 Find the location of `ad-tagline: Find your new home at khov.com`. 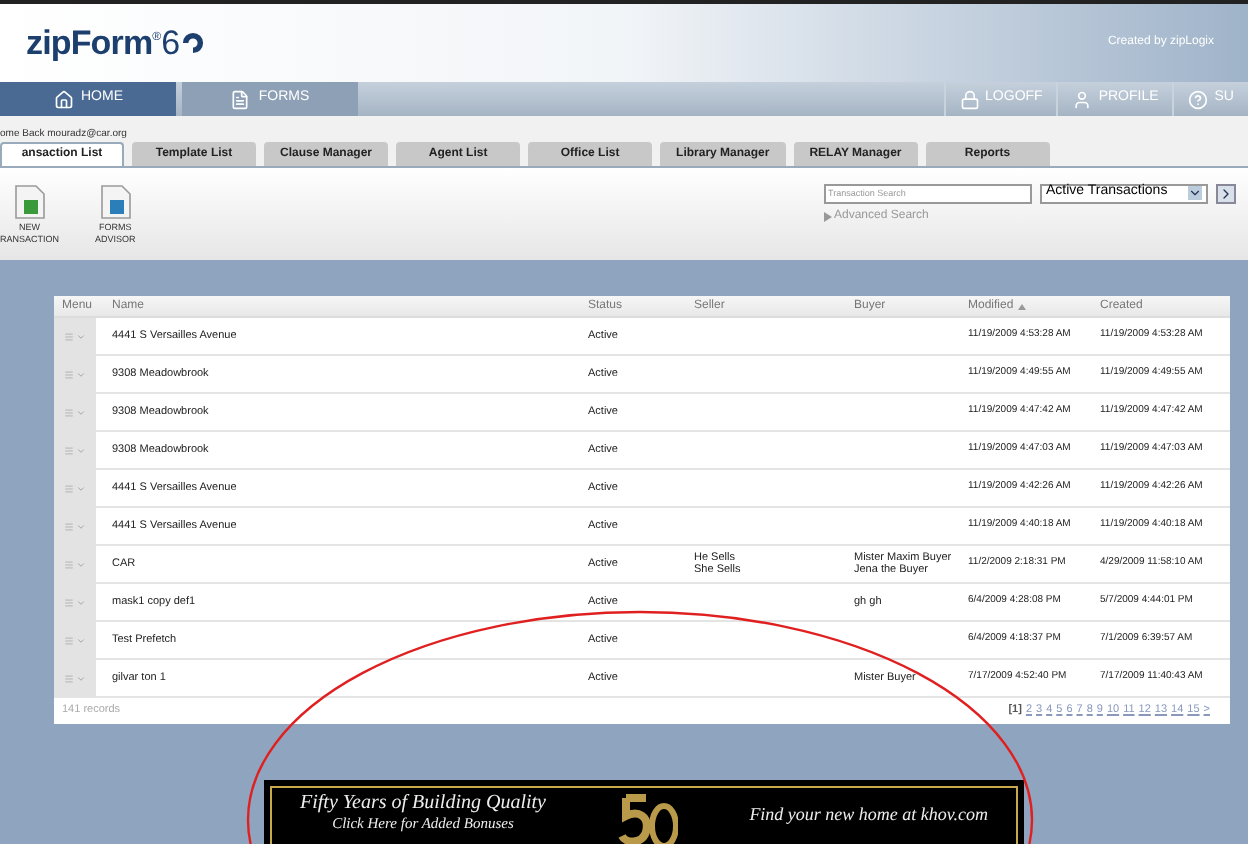

ad-tagline: Find your new home at khov.com is located at coordinates (868, 815).